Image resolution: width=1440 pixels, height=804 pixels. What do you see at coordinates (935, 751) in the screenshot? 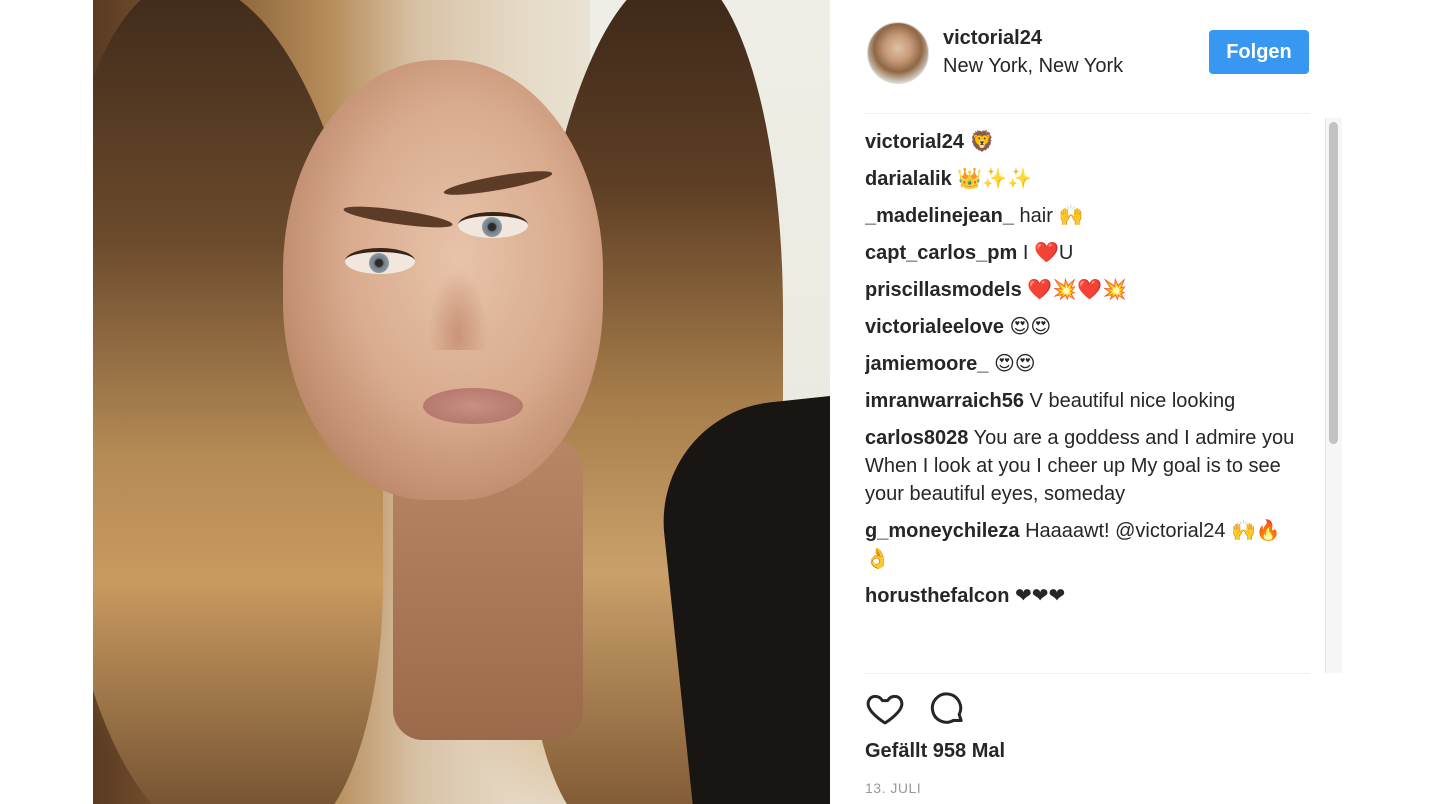
I see `likes-count: Gefällt 958 Mal` at bounding box center [935, 751].